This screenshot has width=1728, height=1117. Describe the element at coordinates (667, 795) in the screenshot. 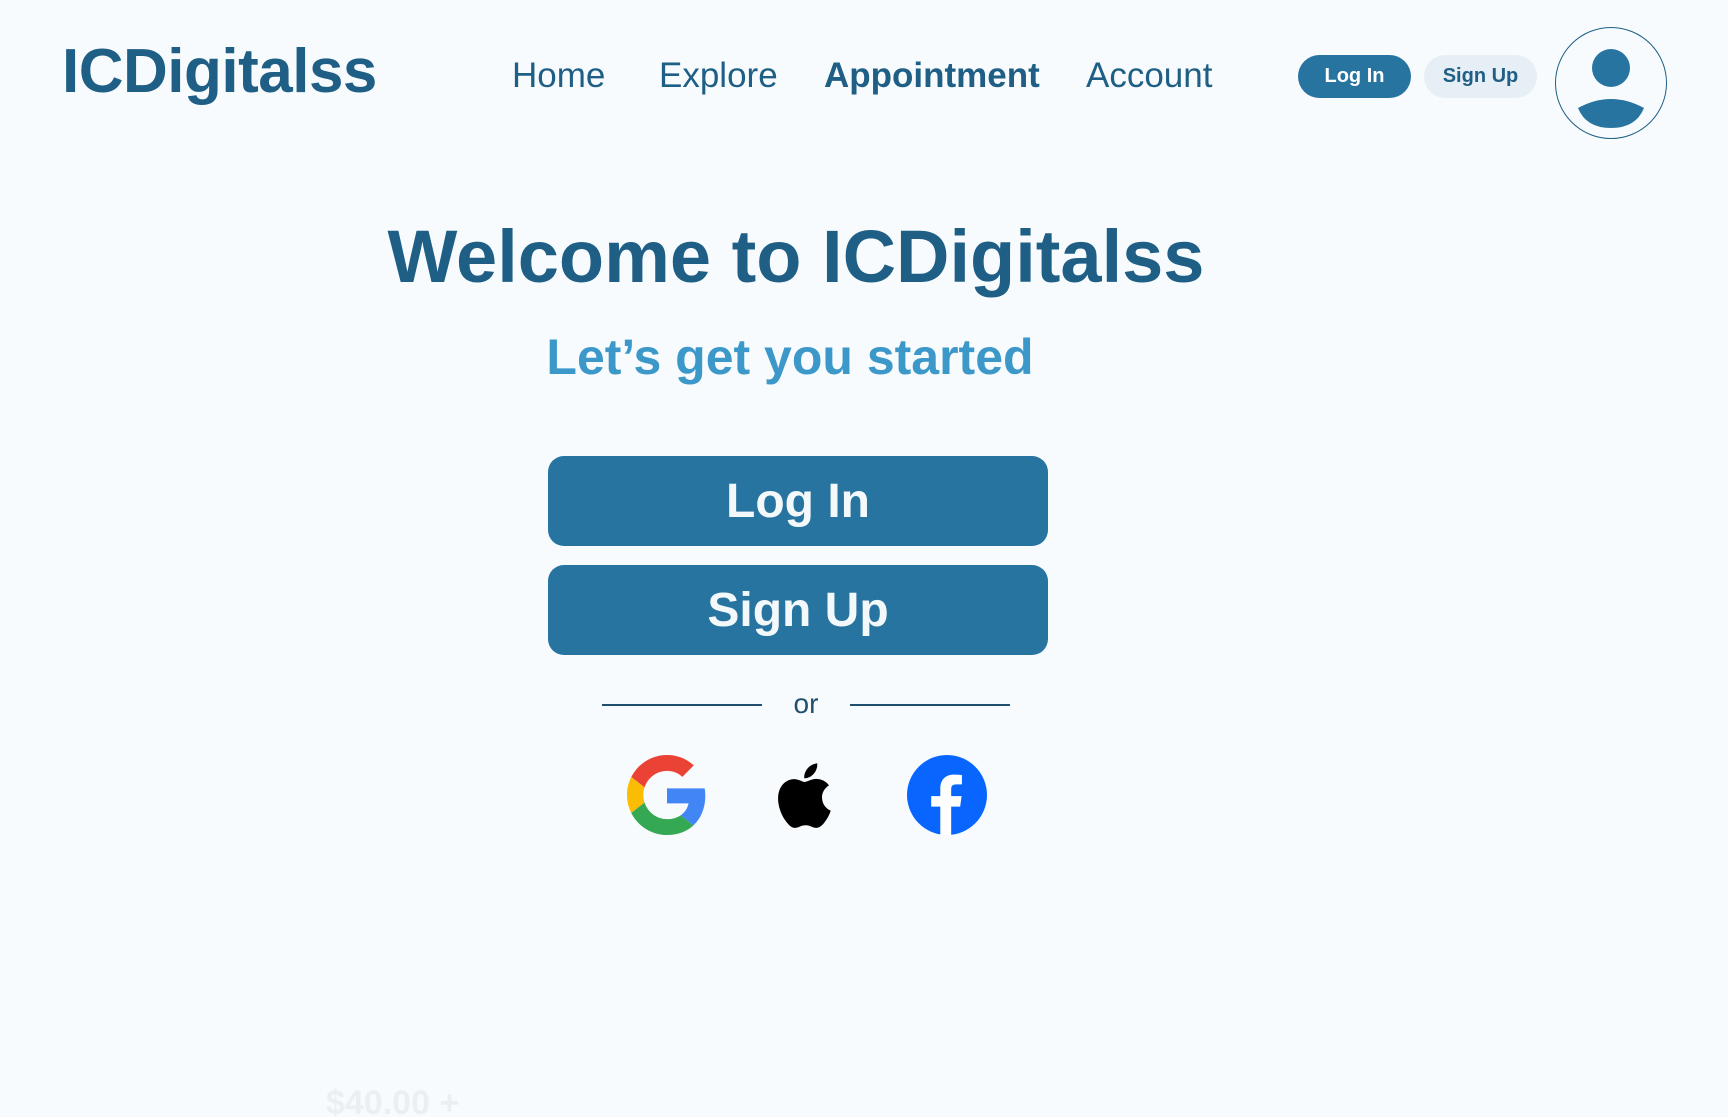

I see `google-icon` at that location.